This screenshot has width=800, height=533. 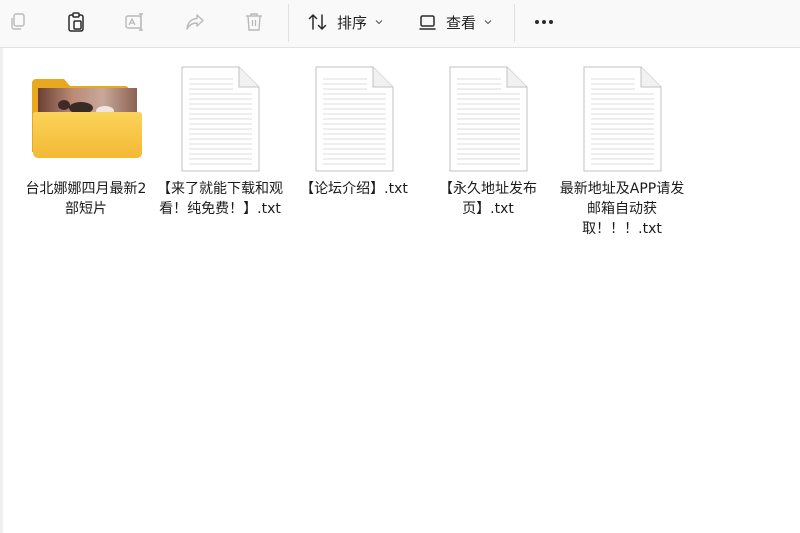 What do you see at coordinates (427, 22) in the screenshot?
I see `view-icon` at bounding box center [427, 22].